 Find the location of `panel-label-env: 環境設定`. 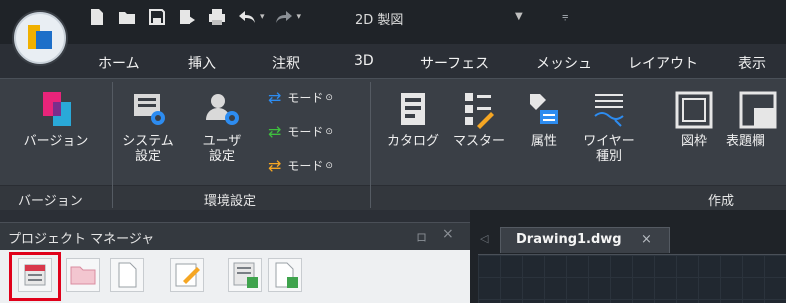

panel-label-env: 環境設定 is located at coordinates (230, 201).